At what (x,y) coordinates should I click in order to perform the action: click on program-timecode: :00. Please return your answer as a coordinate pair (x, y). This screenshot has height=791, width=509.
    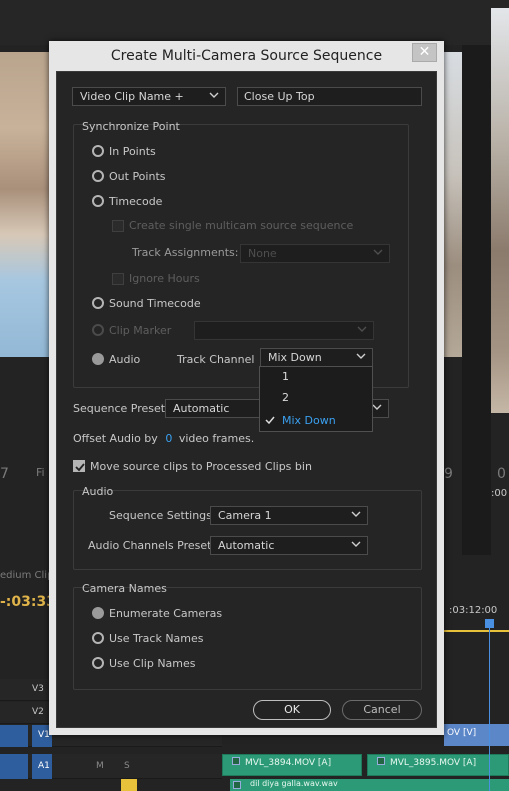
    Looking at the image, I should click on (499, 493).